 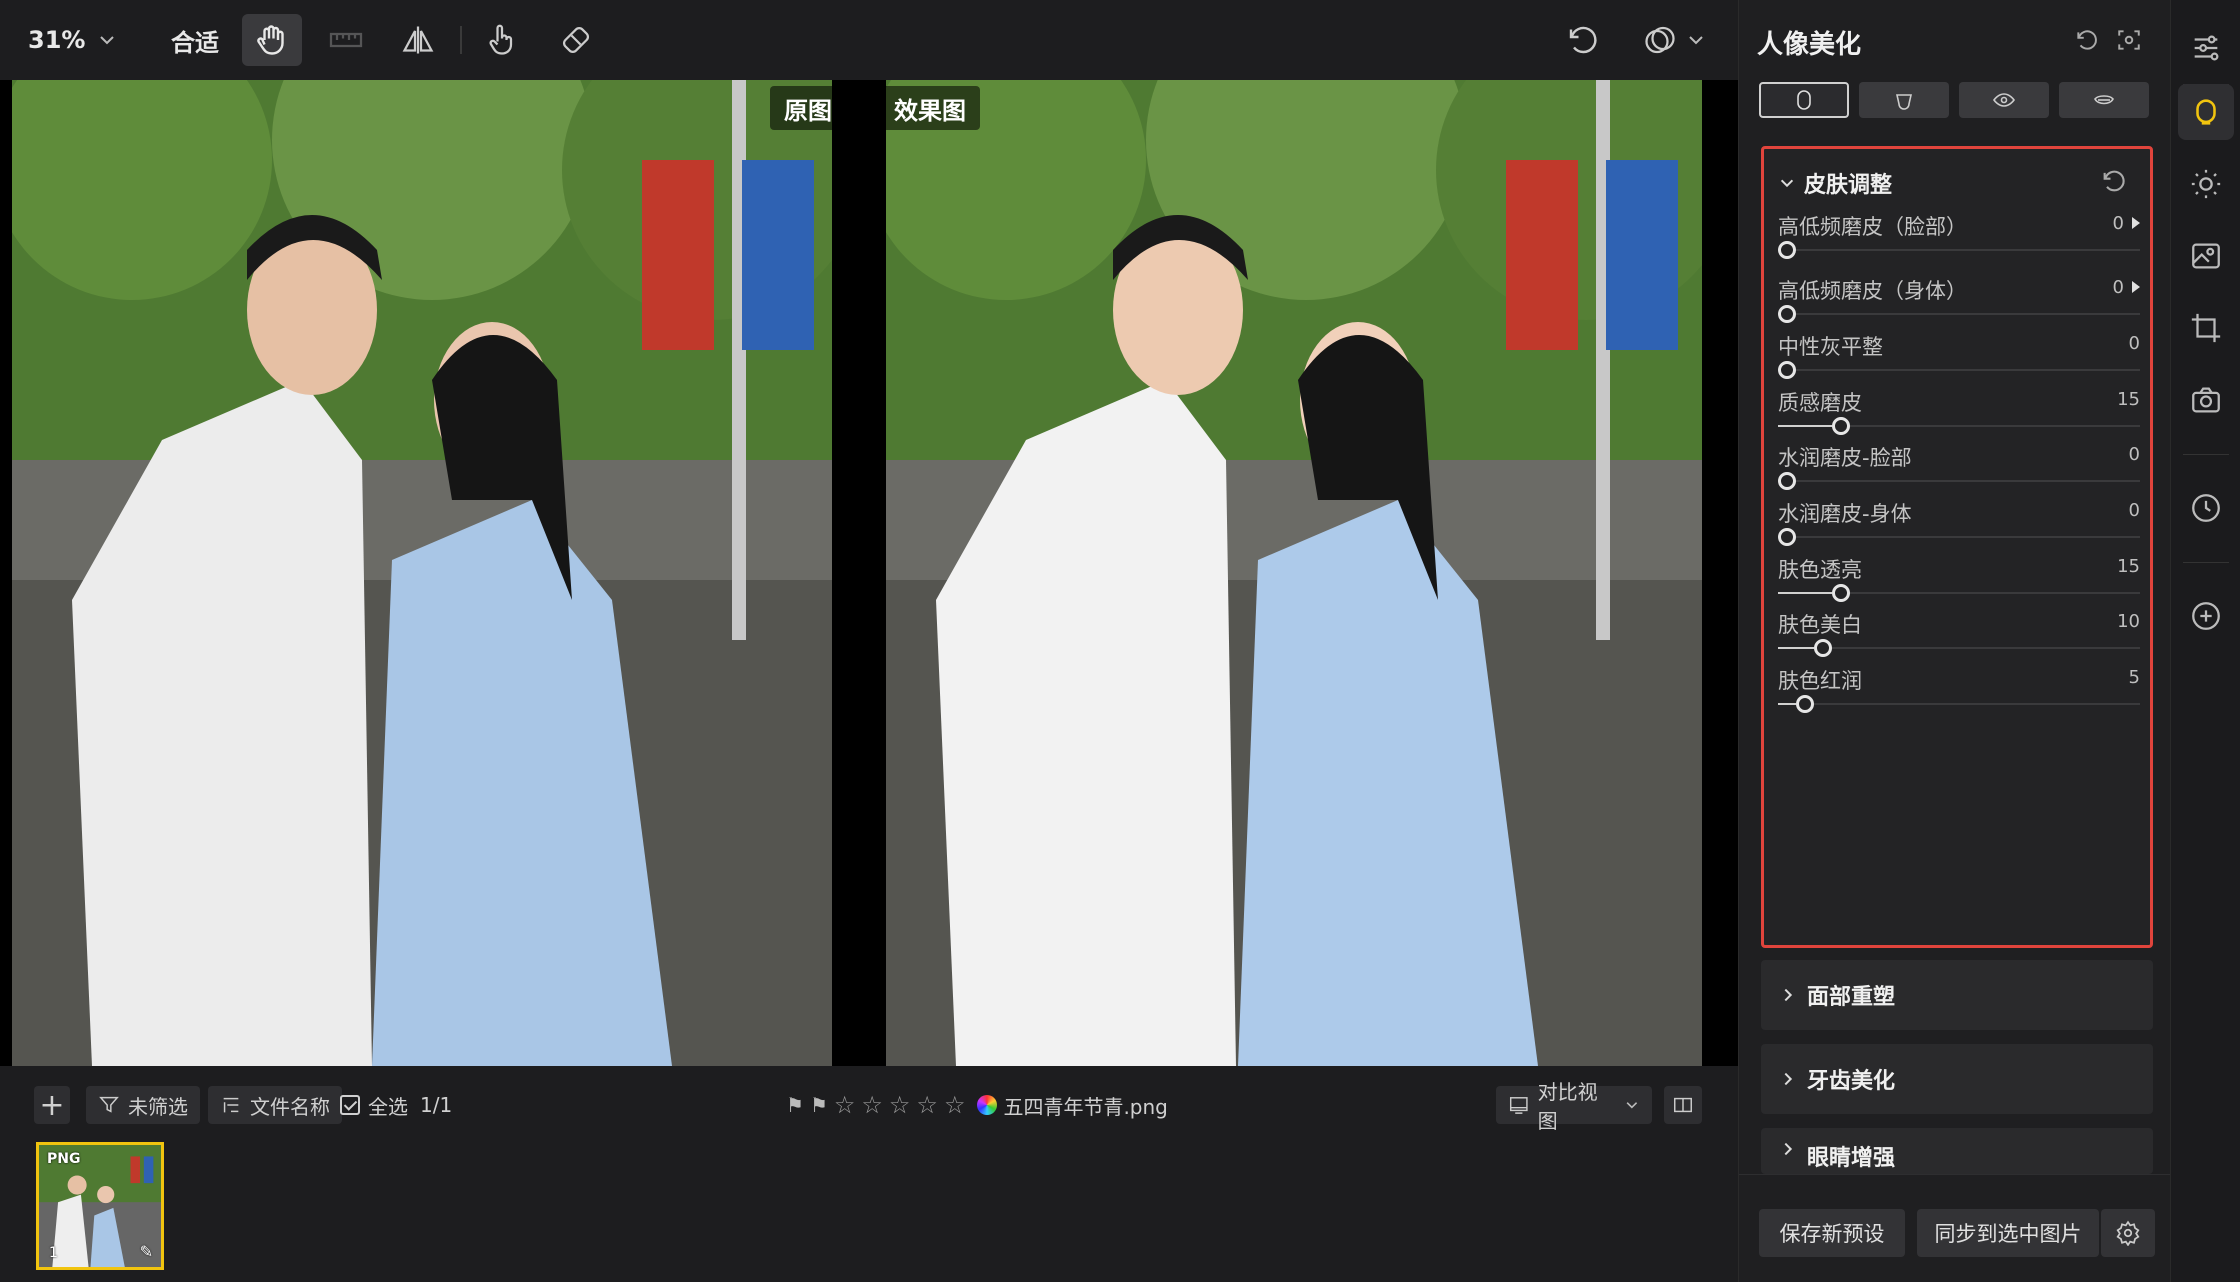 I want to click on light-tool-button, so click(x=2206, y=184).